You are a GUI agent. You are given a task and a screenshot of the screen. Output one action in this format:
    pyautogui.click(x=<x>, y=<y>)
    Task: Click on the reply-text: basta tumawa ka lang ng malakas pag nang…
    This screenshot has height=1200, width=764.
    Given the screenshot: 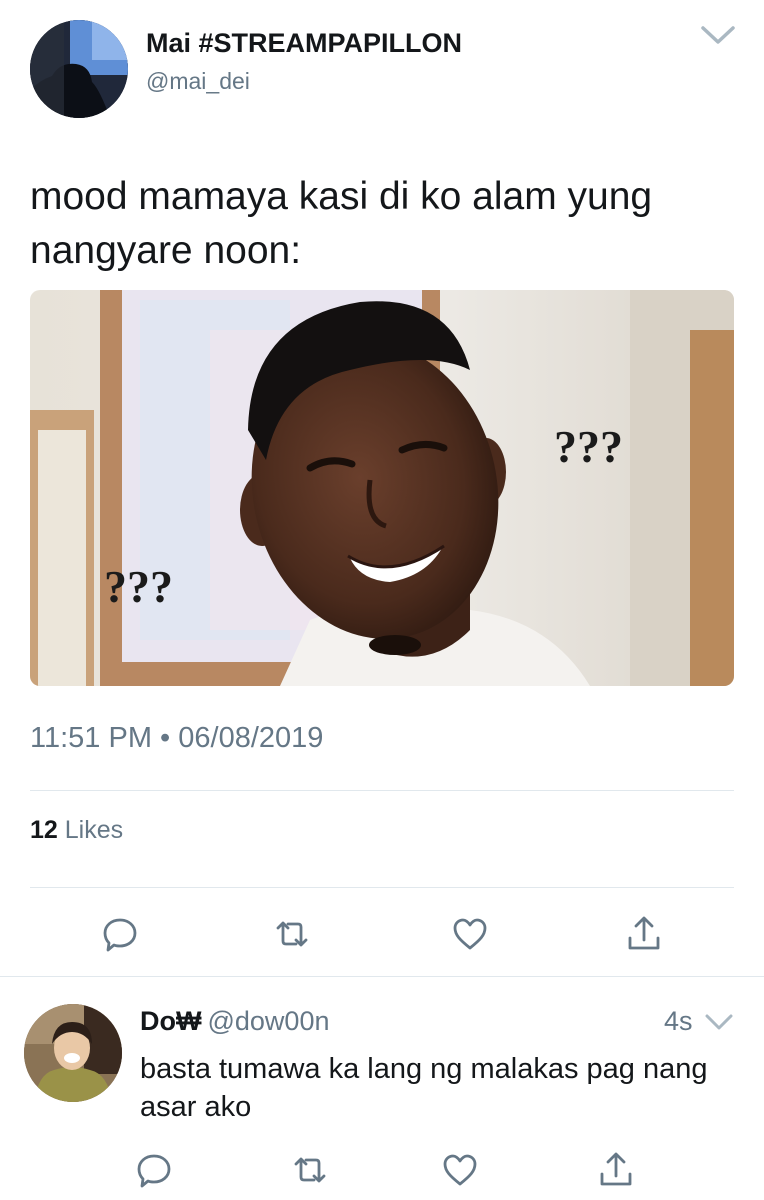 What is the action you would take?
    pyautogui.click(x=424, y=1088)
    